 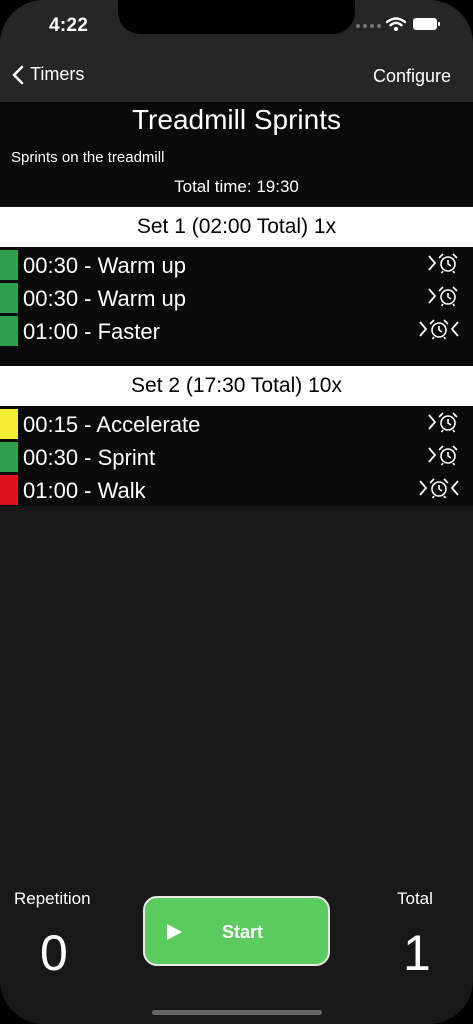 I want to click on interval-label: 01:00 - Faster, so click(x=91, y=331).